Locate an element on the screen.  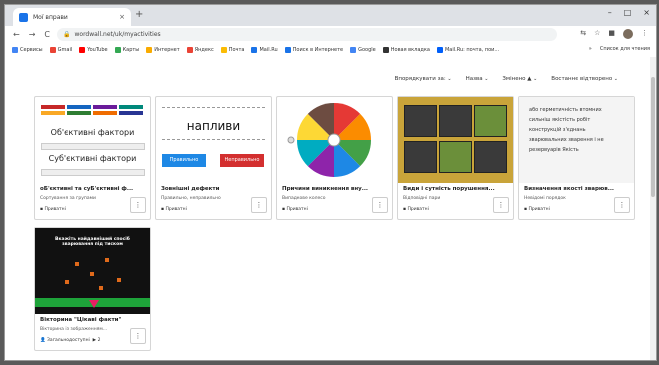
maximize-button: □ is located at coordinates (628, 12).